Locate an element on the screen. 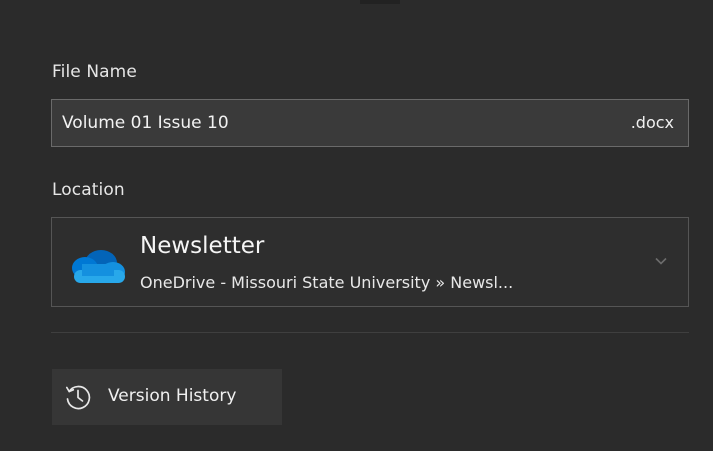 The width and height of the screenshot is (722, 459). location-title: Newsletter is located at coordinates (202, 246).